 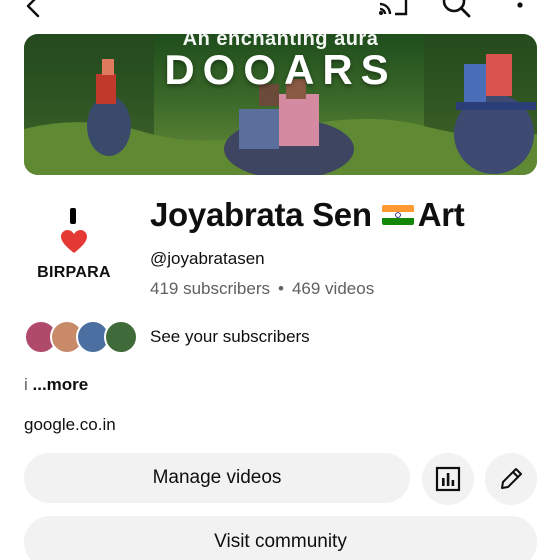 What do you see at coordinates (74, 241) in the screenshot?
I see `heart-icon` at bounding box center [74, 241].